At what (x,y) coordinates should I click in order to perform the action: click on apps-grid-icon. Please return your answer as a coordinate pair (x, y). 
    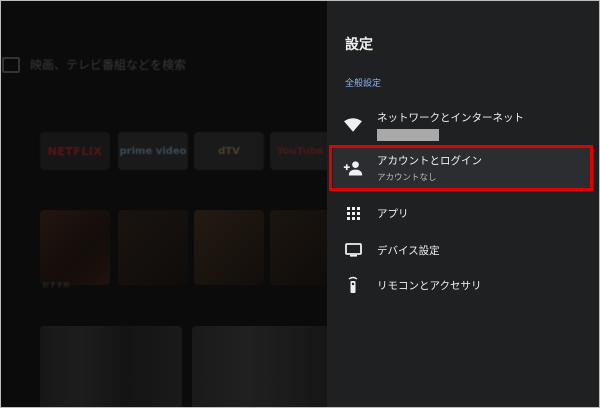
    Looking at the image, I should click on (353, 213).